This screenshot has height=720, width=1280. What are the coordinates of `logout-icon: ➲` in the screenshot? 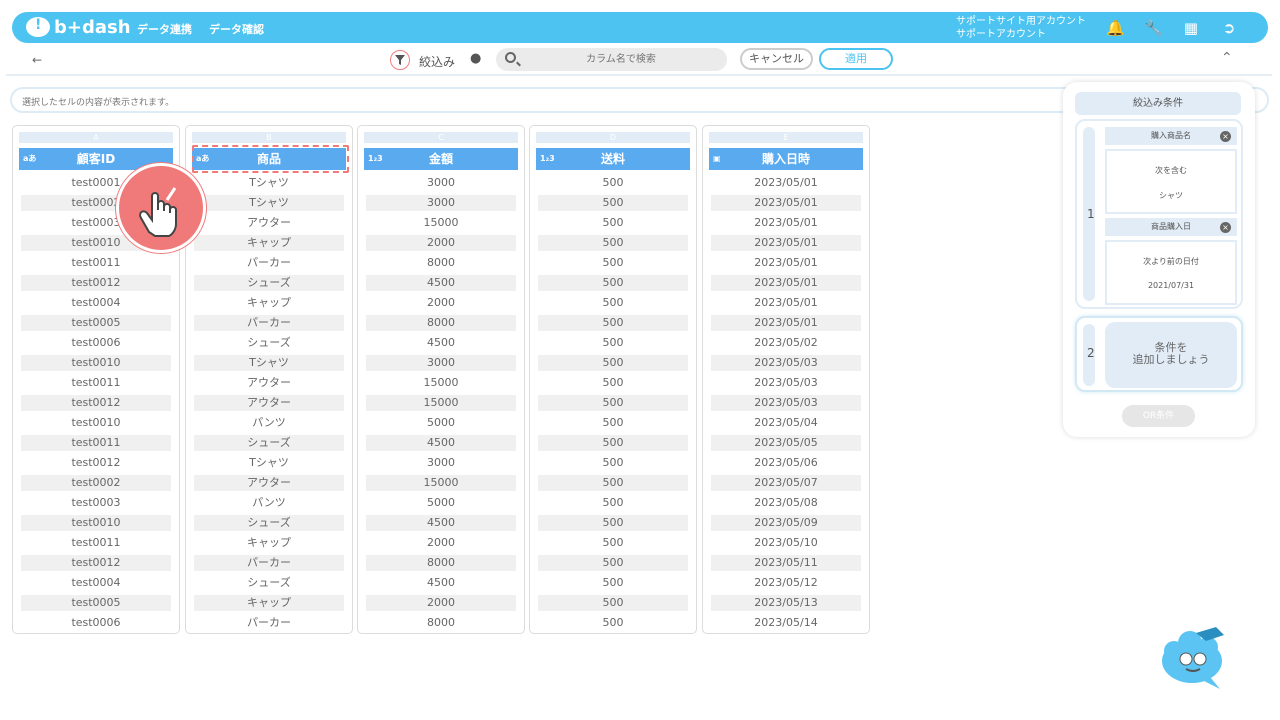 It's located at (1229, 28).